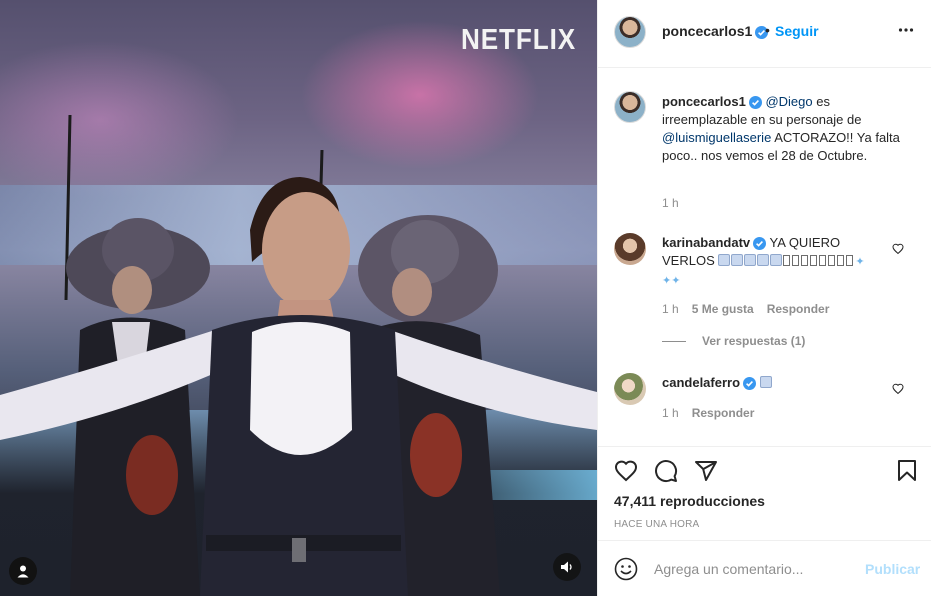  What do you see at coordinates (626, 569) in the screenshot?
I see `emoji-icon` at bounding box center [626, 569].